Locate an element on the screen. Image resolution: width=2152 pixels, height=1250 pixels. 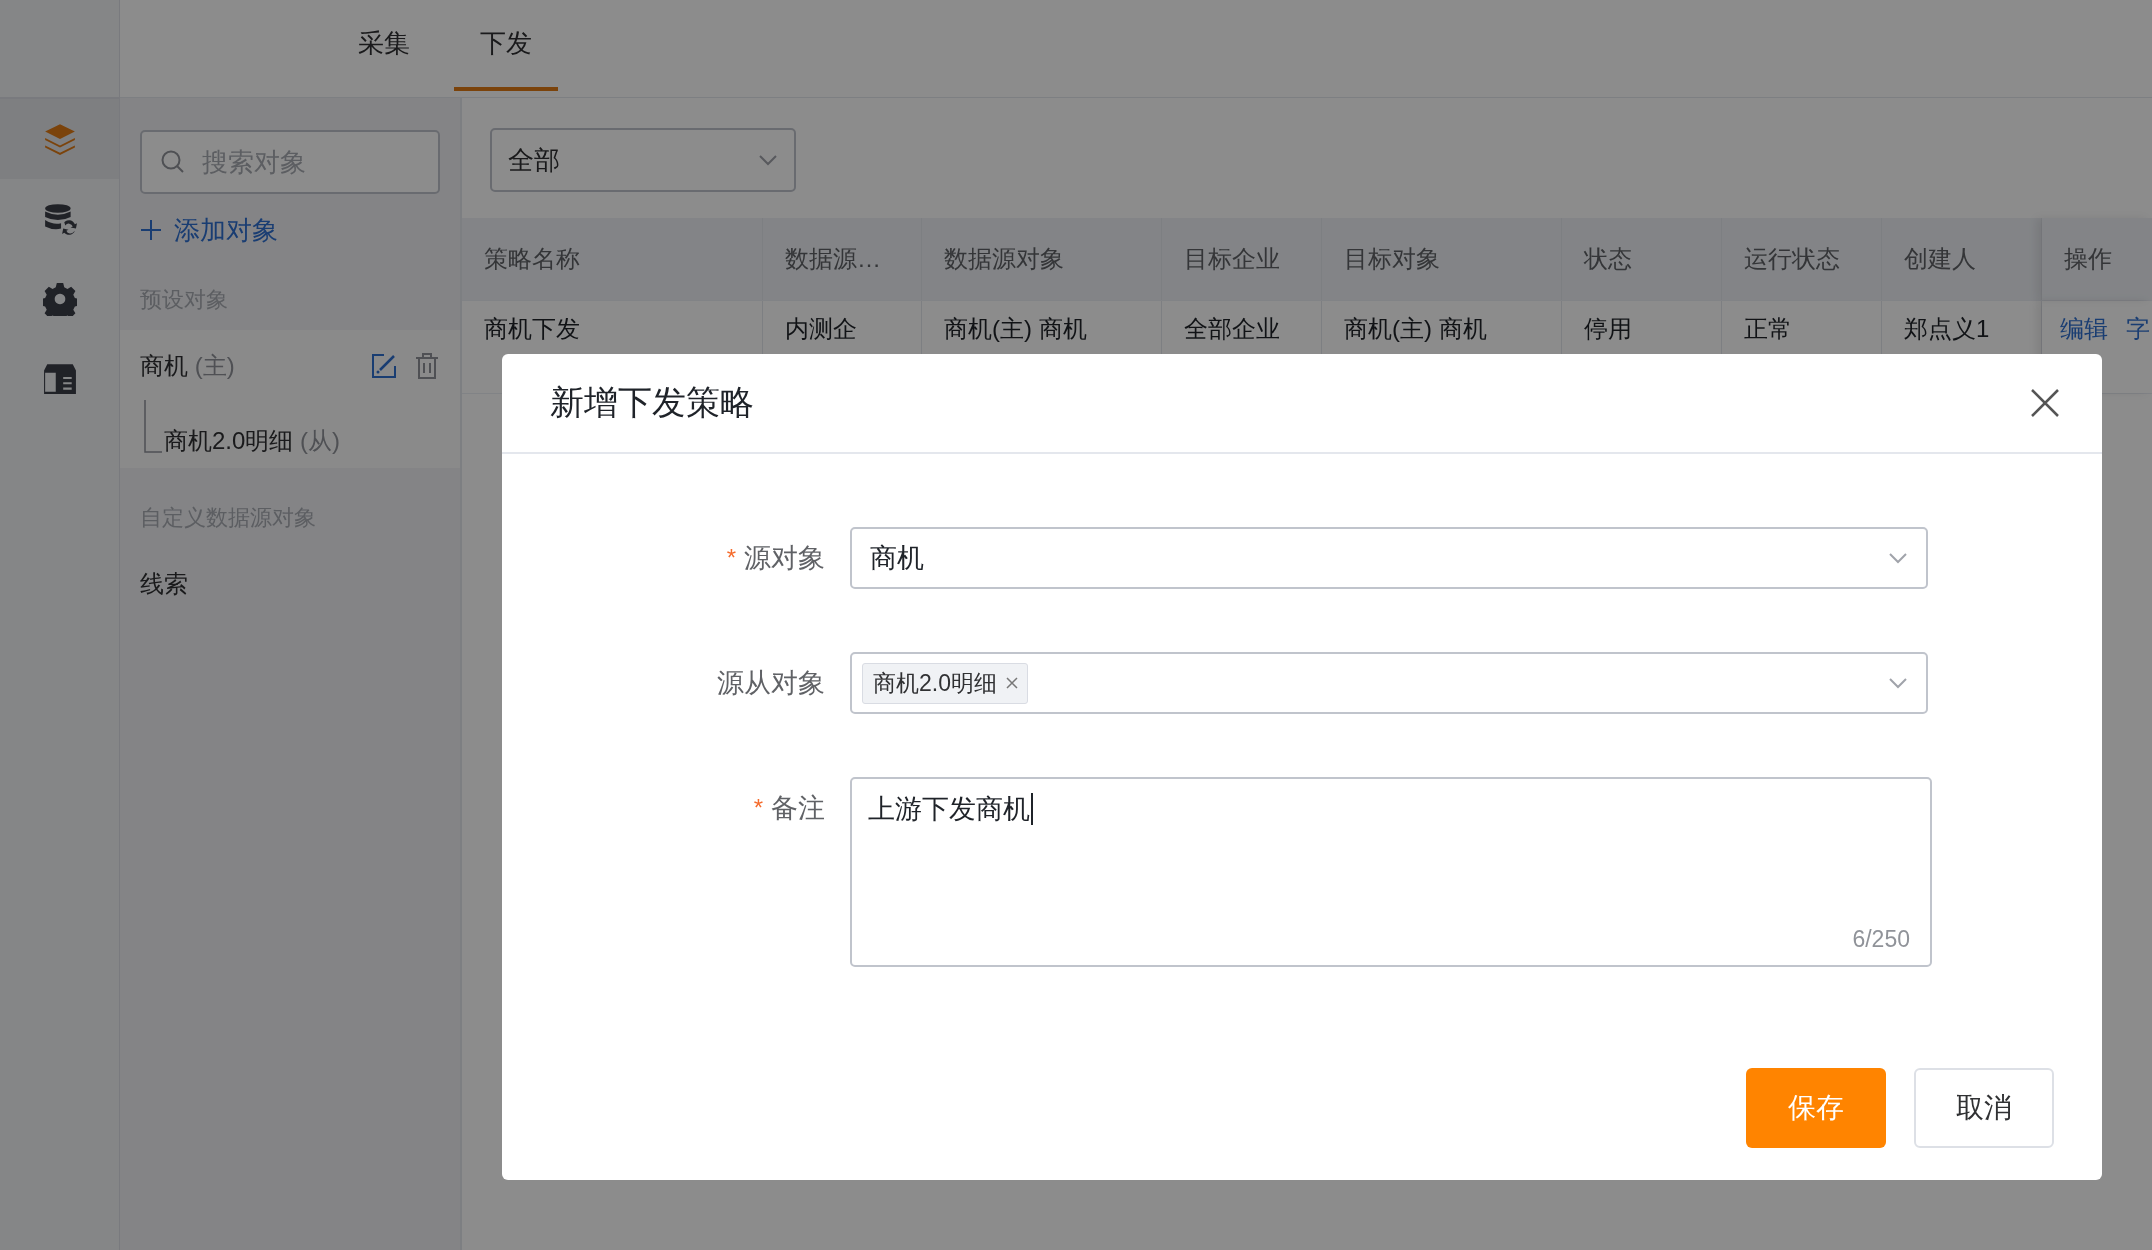
select-field: 商机 is located at coordinates (1389, 558).